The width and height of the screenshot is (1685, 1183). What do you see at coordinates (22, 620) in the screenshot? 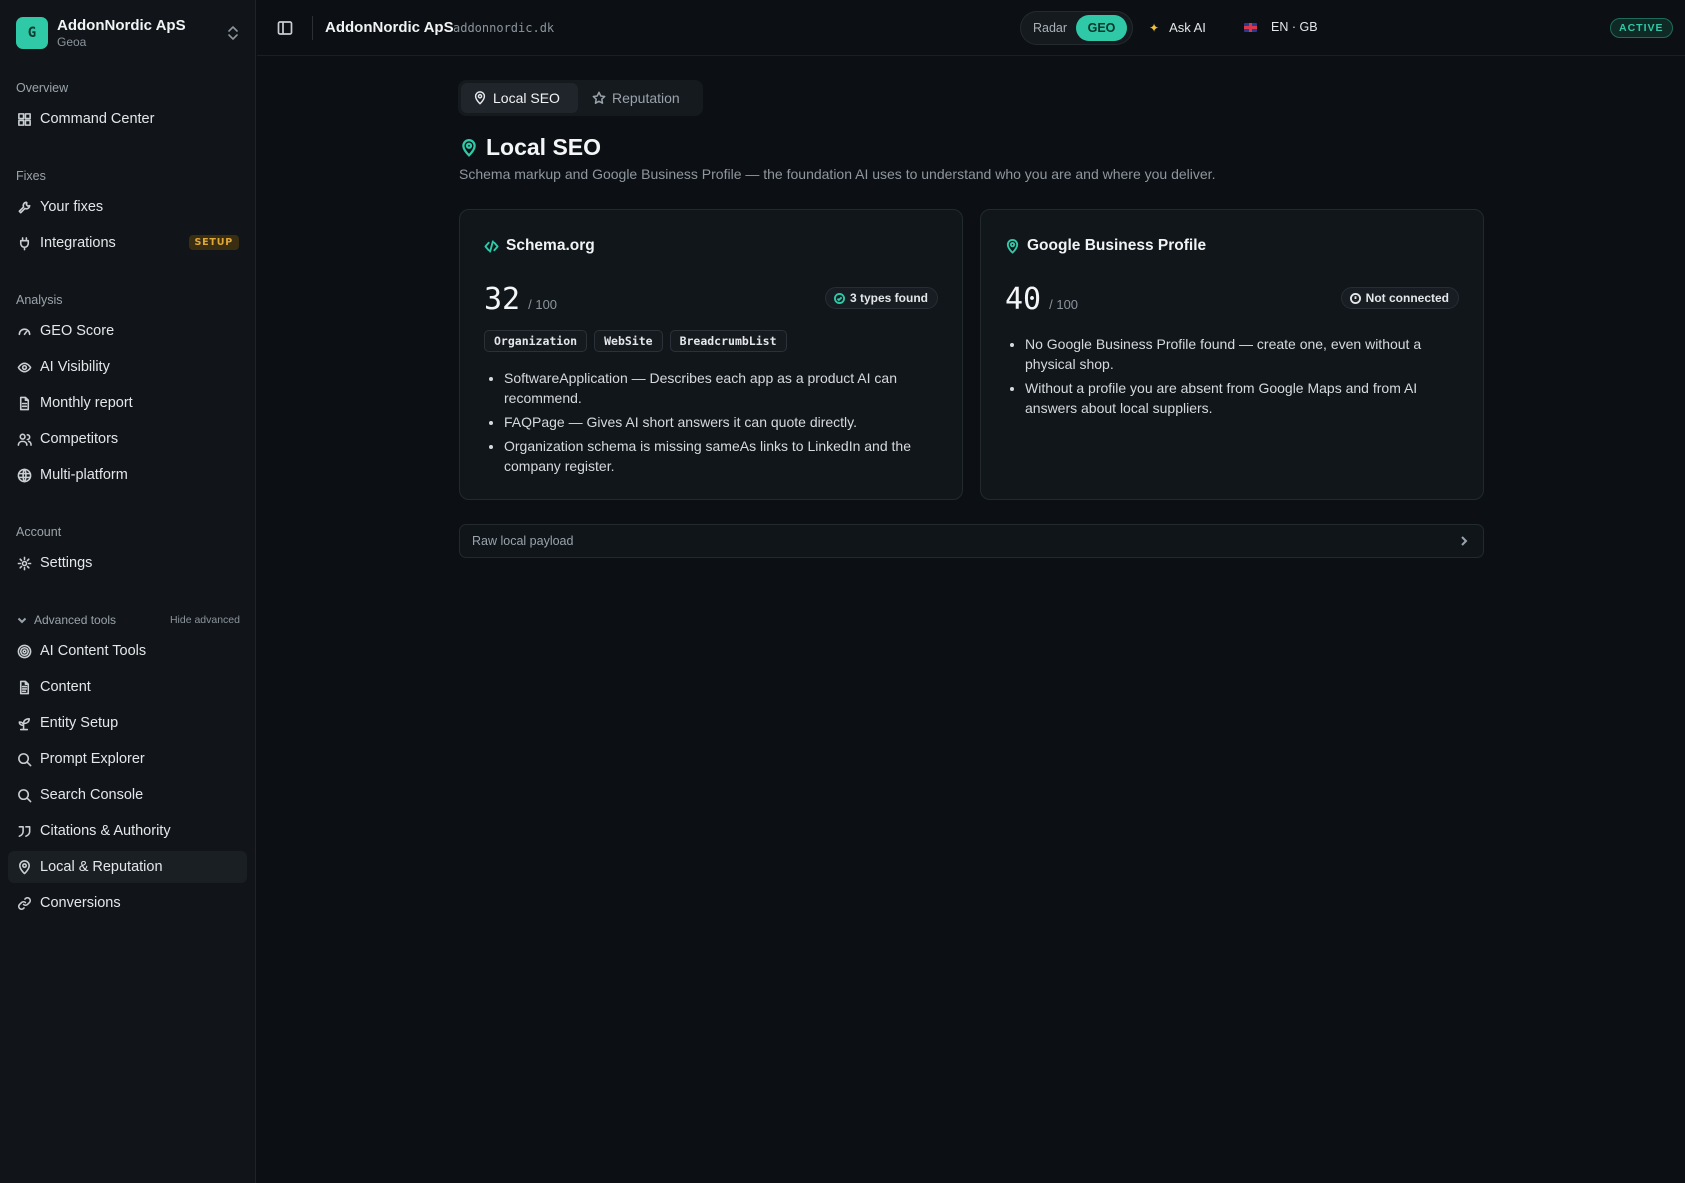
I see `chevron-down-icon` at bounding box center [22, 620].